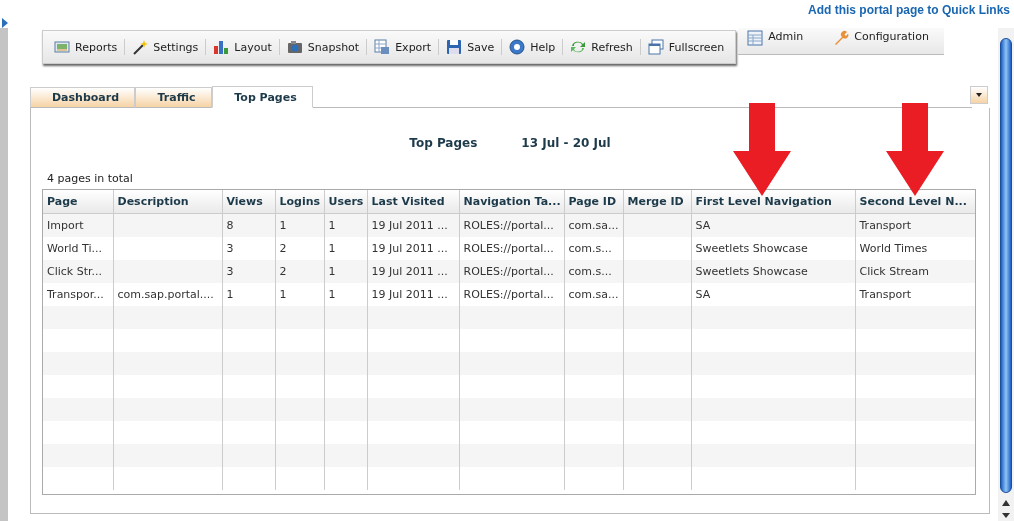 Image resolution: width=1014 pixels, height=521 pixels. I want to click on column-header: Views, so click(248, 202).